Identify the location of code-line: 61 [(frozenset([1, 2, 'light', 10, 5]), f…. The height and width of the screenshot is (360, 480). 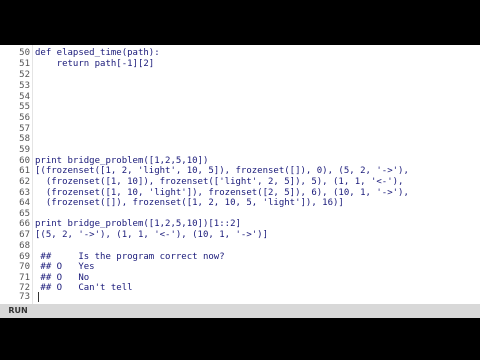
(240, 171).